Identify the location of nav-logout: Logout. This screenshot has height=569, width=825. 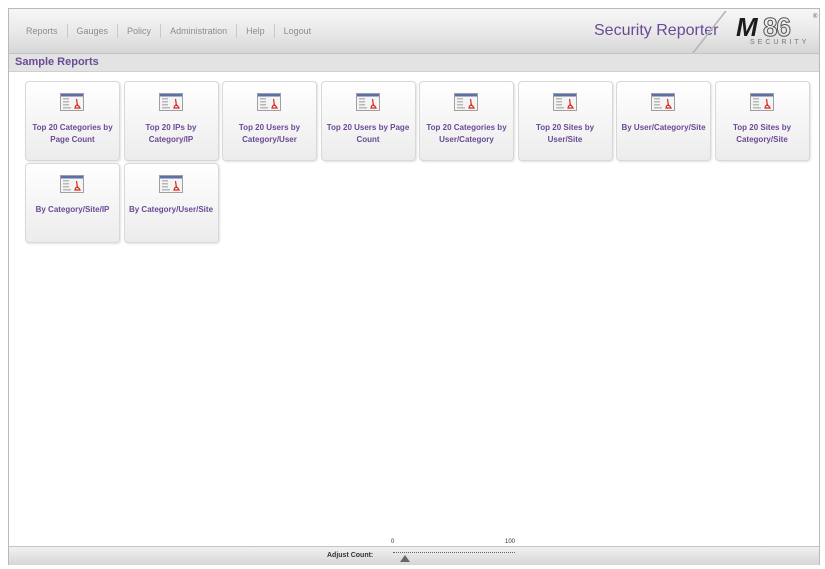
(298, 31).